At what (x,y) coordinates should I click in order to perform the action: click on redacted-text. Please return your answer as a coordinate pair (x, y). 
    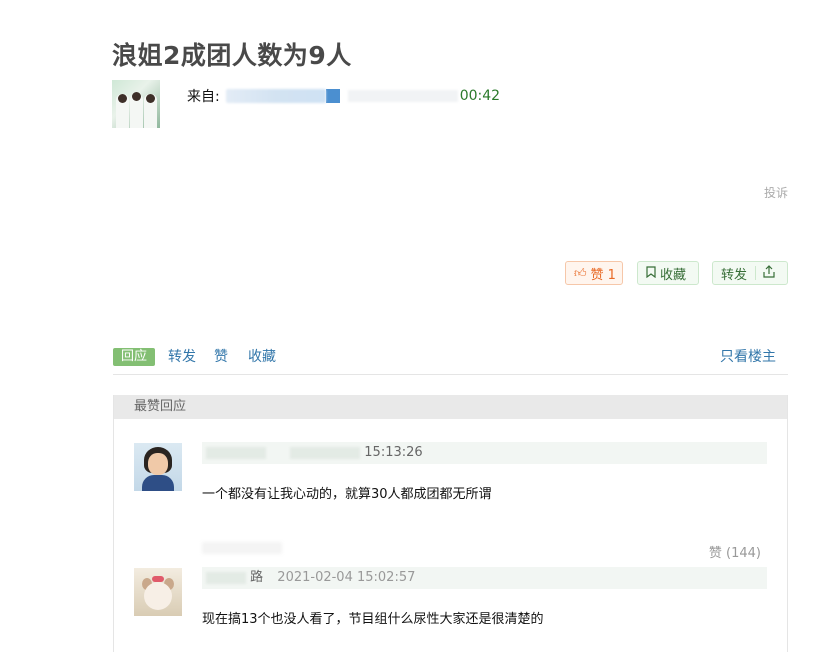
    Looking at the image, I should click on (242, 548).